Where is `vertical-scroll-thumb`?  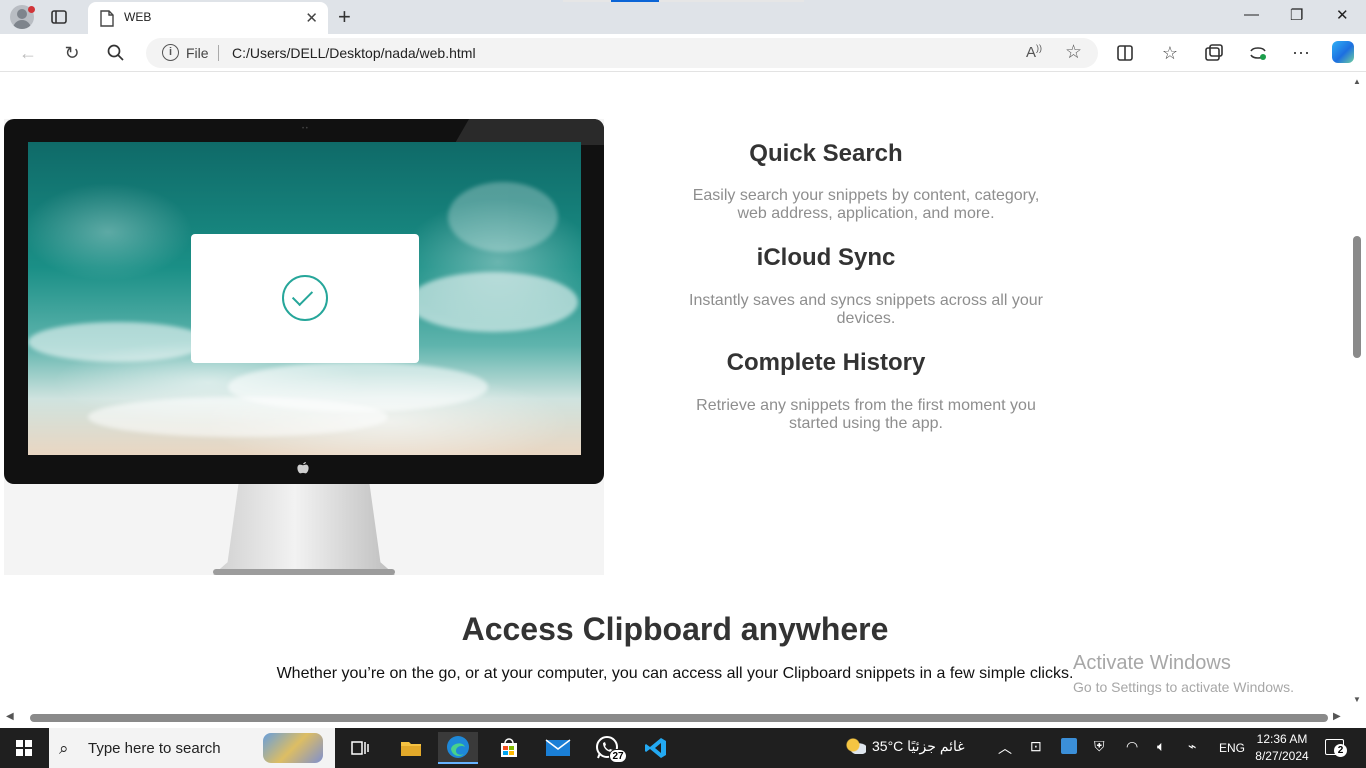
vertical-scroll-thumb is located at coordinates (1357, 297).